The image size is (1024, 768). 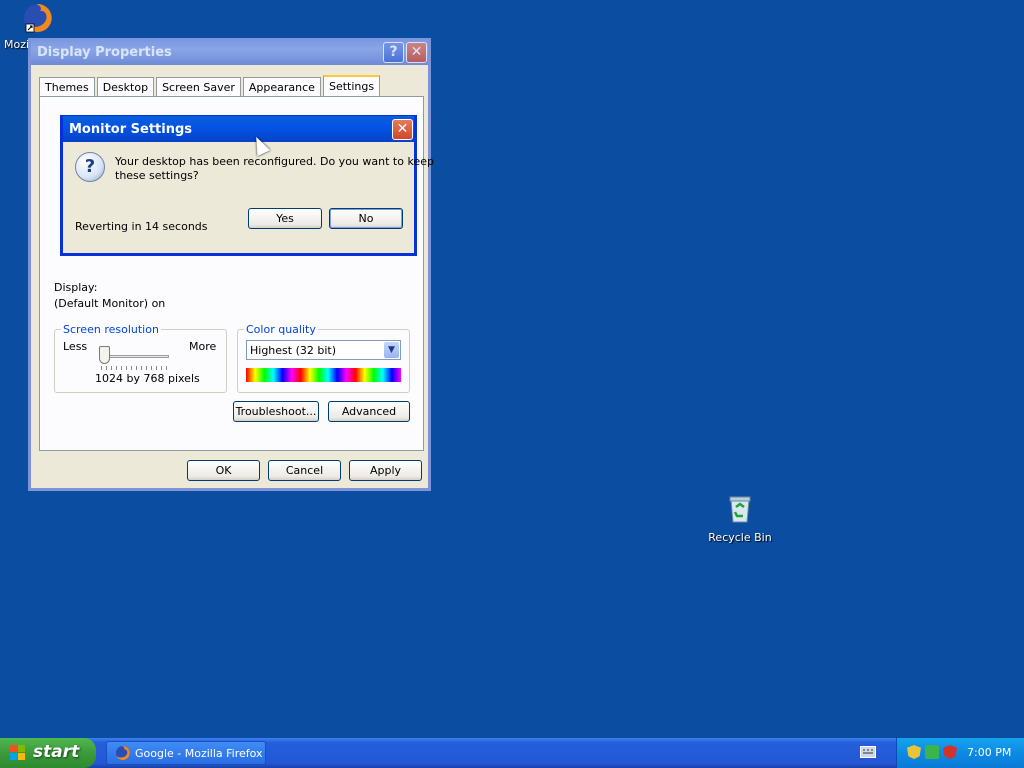 What do you see at coordinates (914, 752) in the screenshot?
I see `security-shield-icon` at bounding box center [914, 752].